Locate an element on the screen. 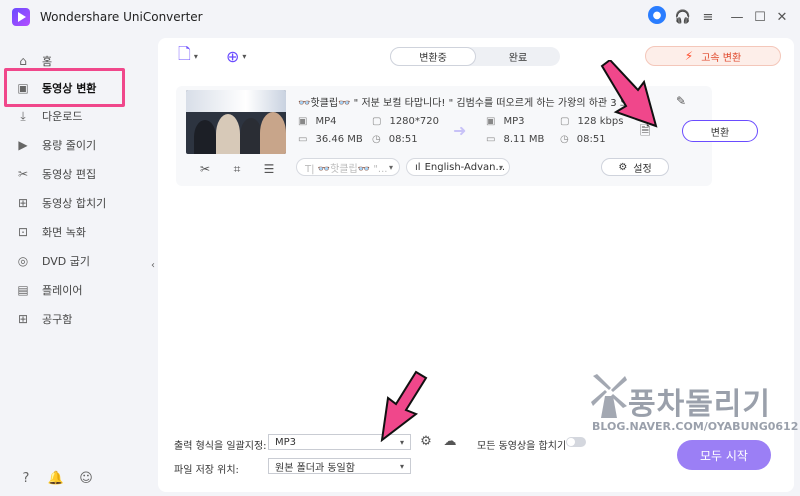 This screenshot has width=800, height=496. rename-icon: ✎ is located at coordinates (682, 101).